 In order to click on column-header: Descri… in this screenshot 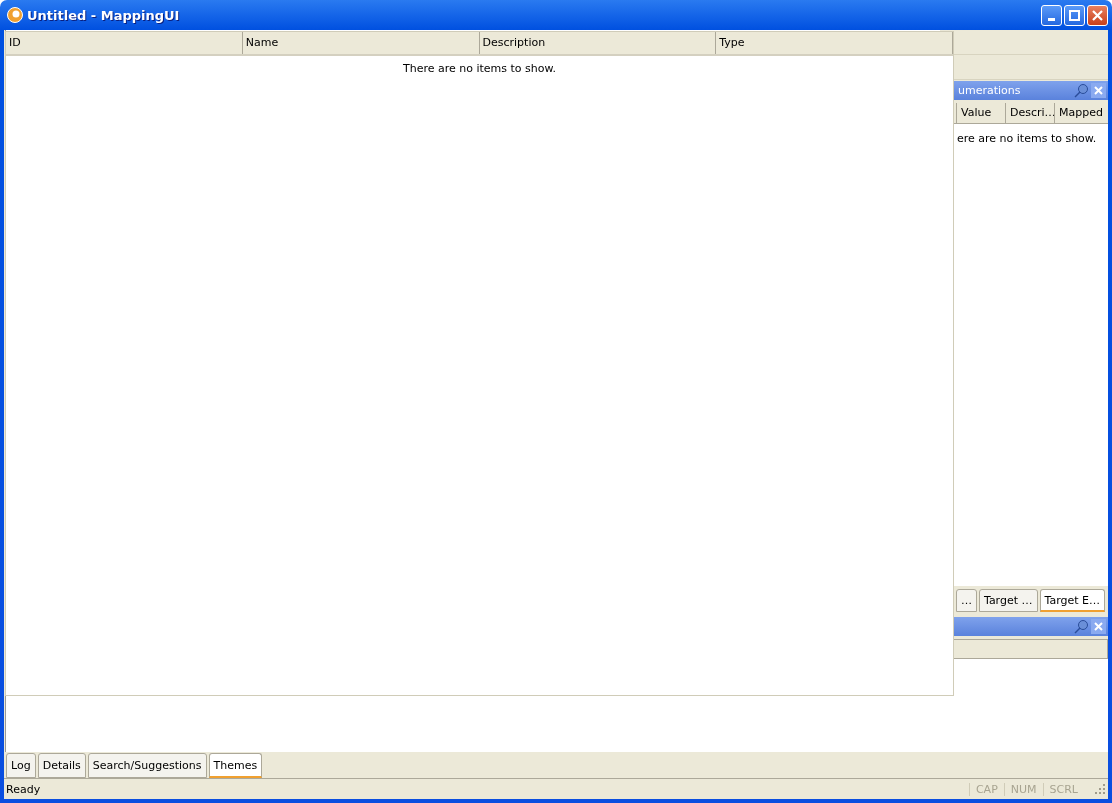, I will do `click(1029, 113)`.